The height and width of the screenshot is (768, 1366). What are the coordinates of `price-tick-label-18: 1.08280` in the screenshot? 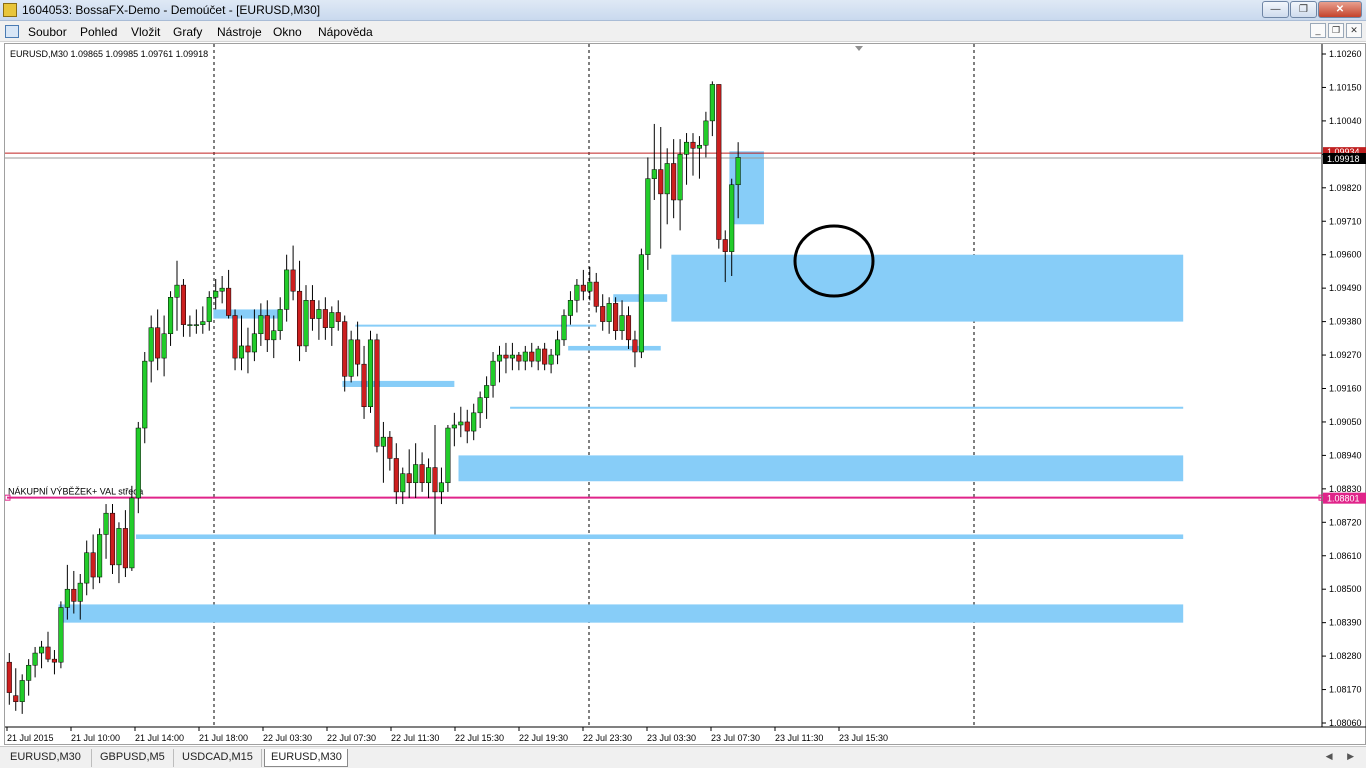 It's located at (1345, 656).